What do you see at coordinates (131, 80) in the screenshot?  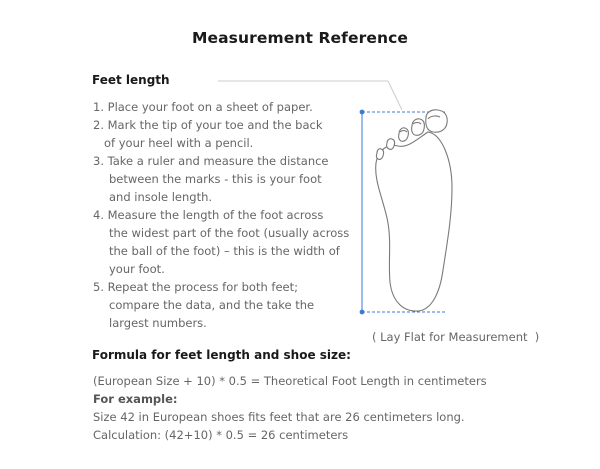 I see `feet-length-heading: Feet length` at bounding box center [131, 80].